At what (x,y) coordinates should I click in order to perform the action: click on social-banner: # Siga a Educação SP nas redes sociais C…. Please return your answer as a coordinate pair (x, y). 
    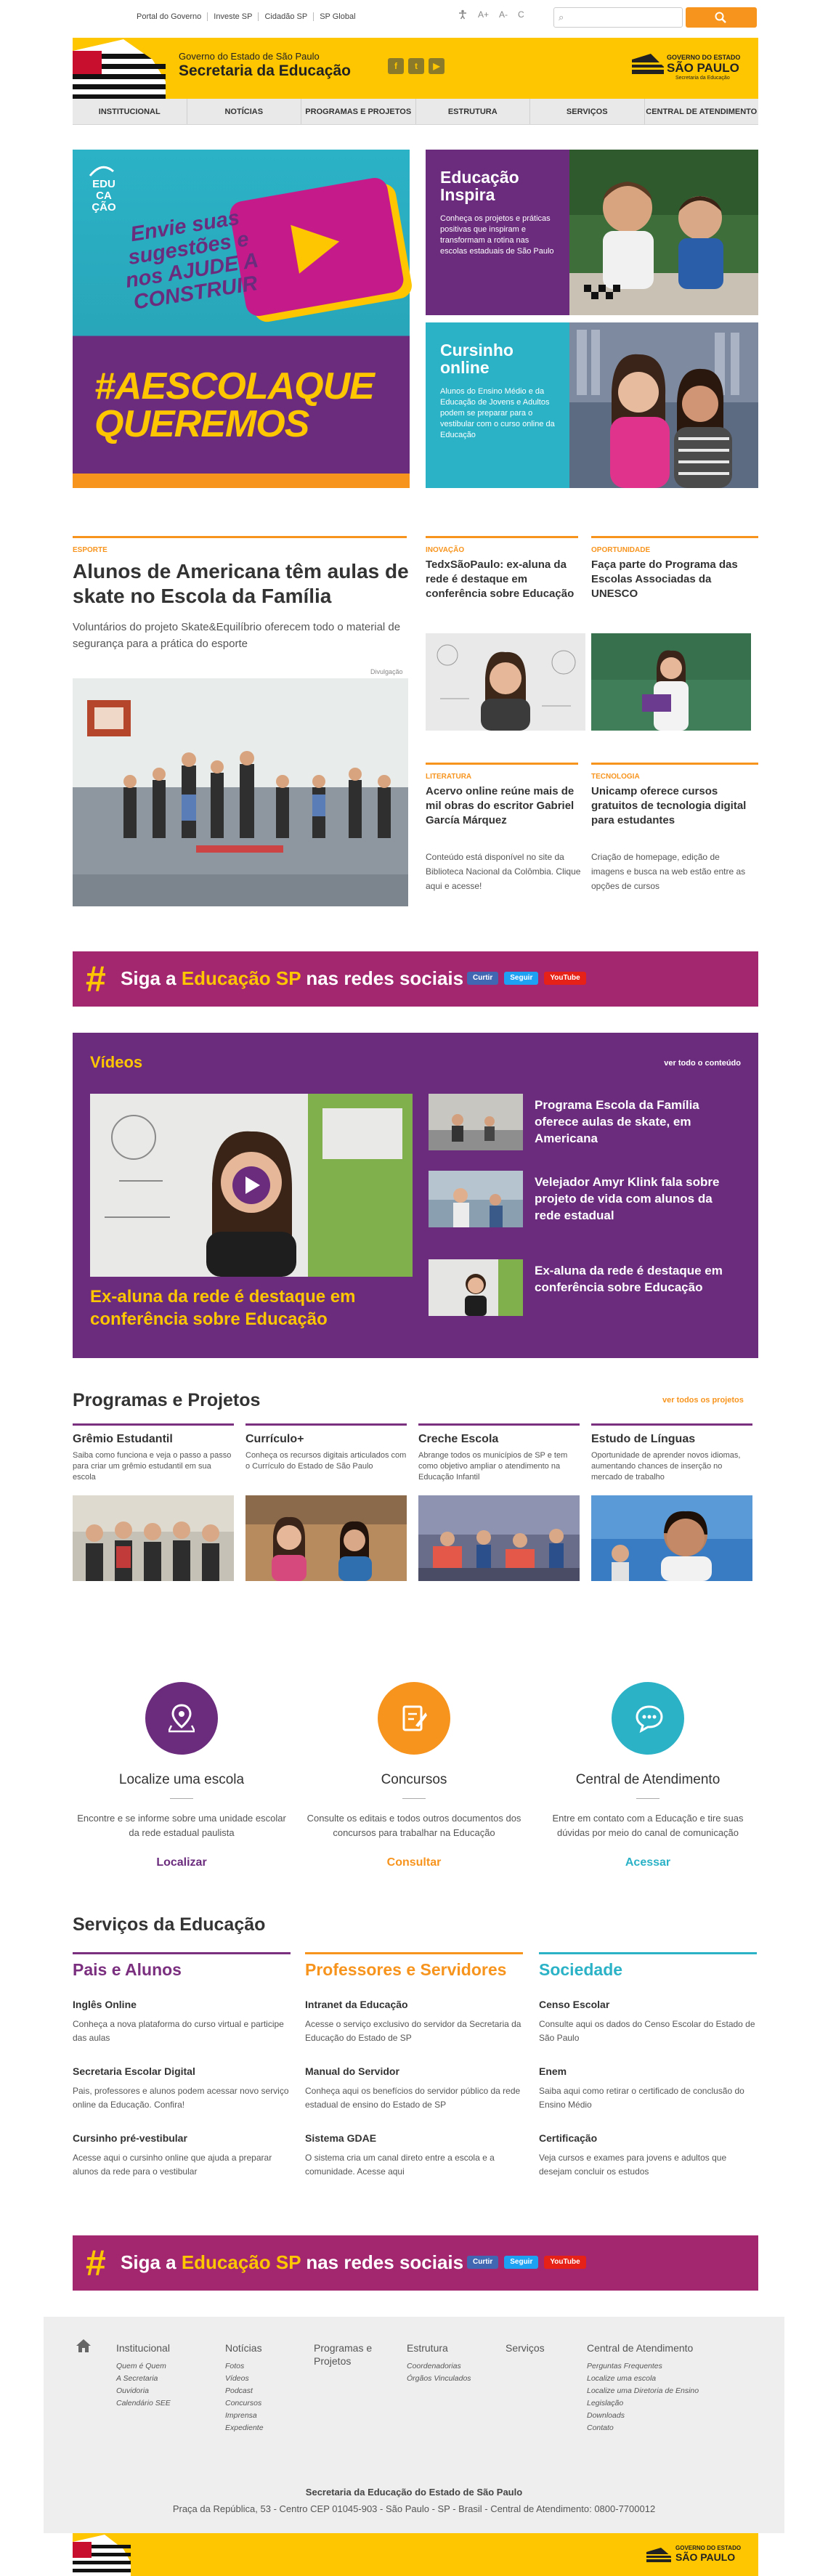
    Looking at the image, I should click on (415, 979).